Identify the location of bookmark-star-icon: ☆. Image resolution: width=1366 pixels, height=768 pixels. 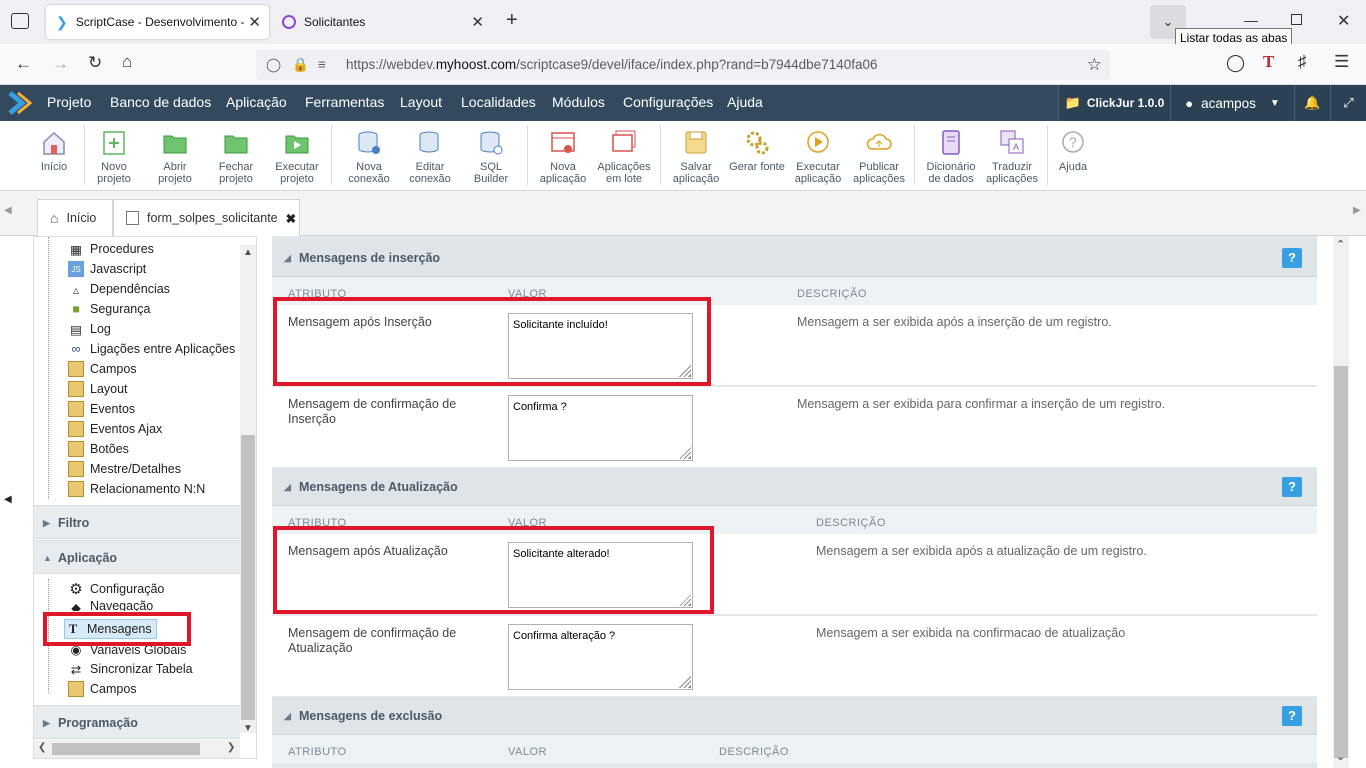
(1094, 65).